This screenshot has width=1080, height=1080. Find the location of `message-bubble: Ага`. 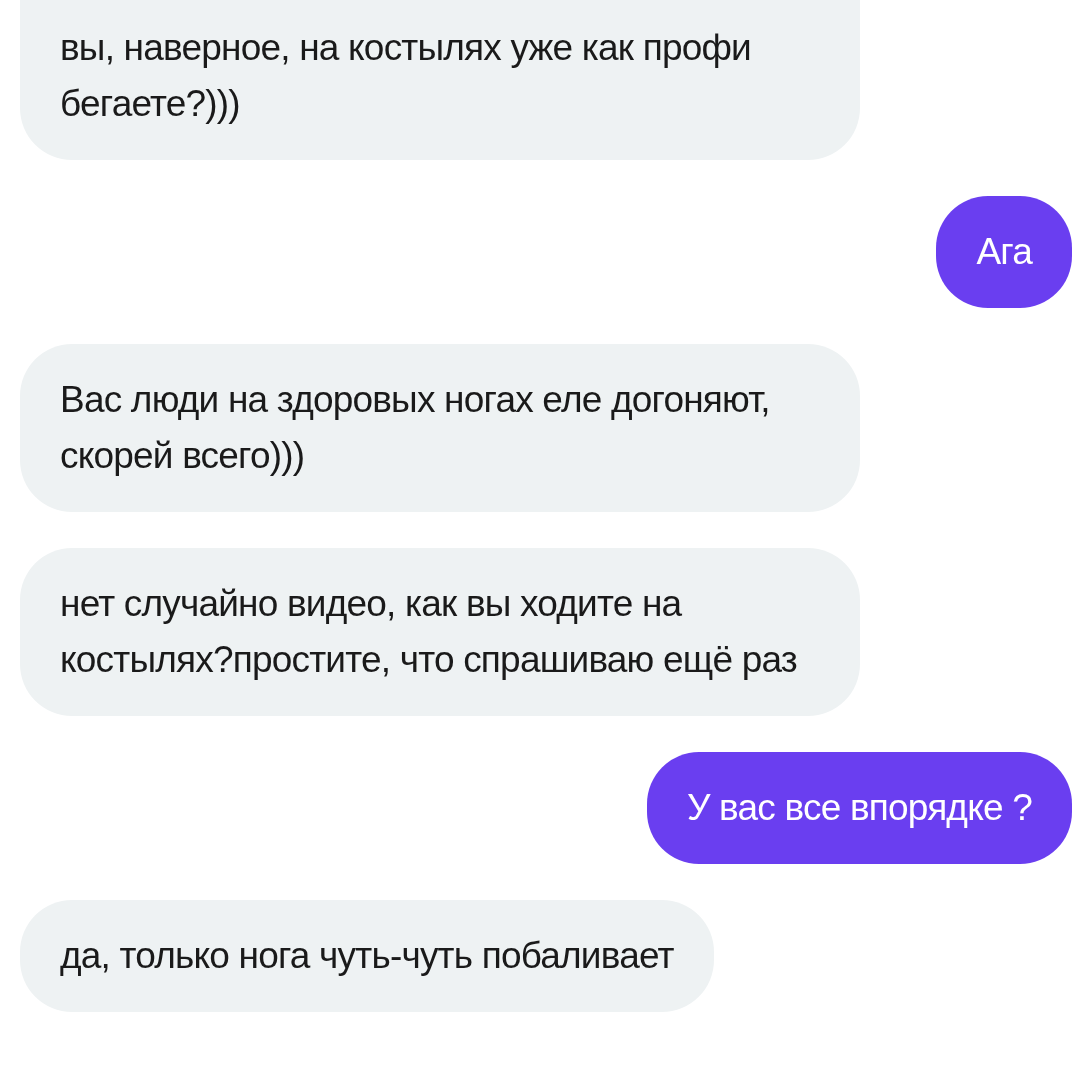

message-bubble: Ага is located at coordinates (1004, 252).